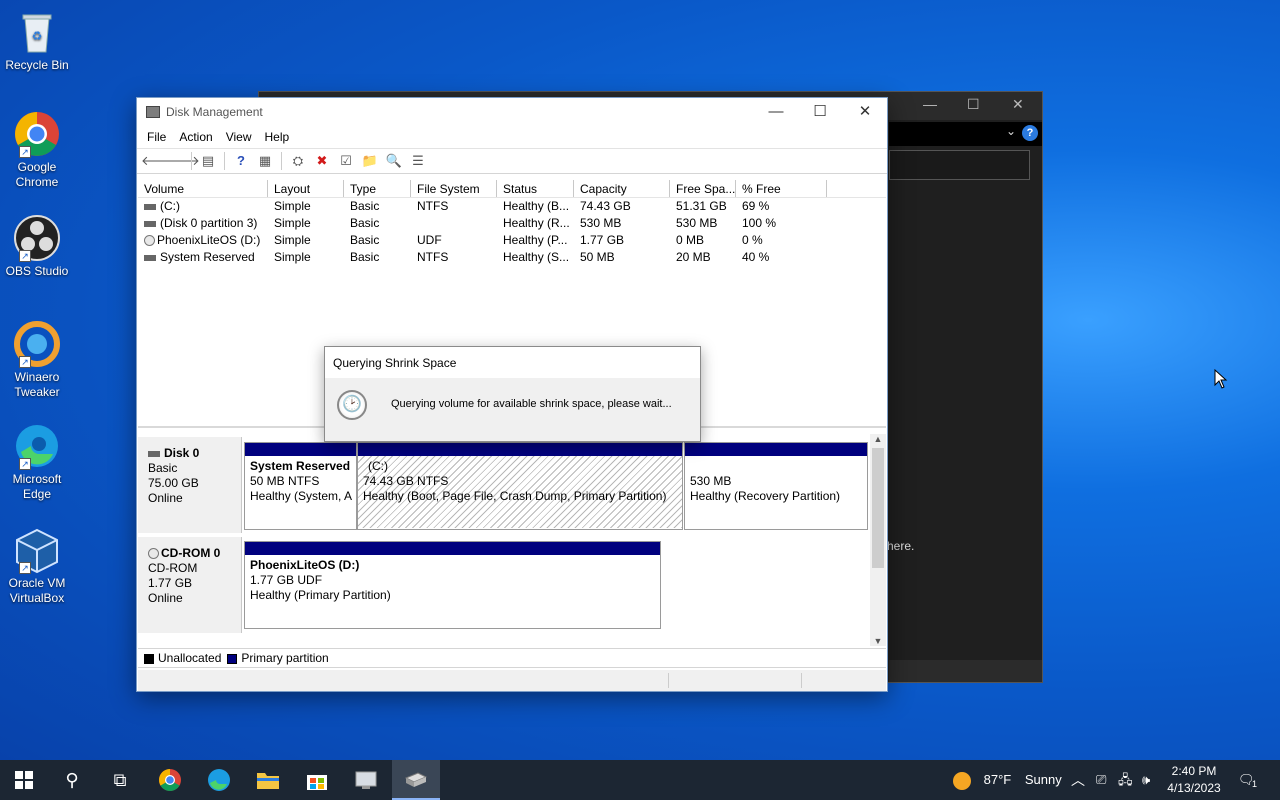 The width and height of the screenshot is (1280, 800). I want to click on column-capacity: Capacity, so click(622, 188).